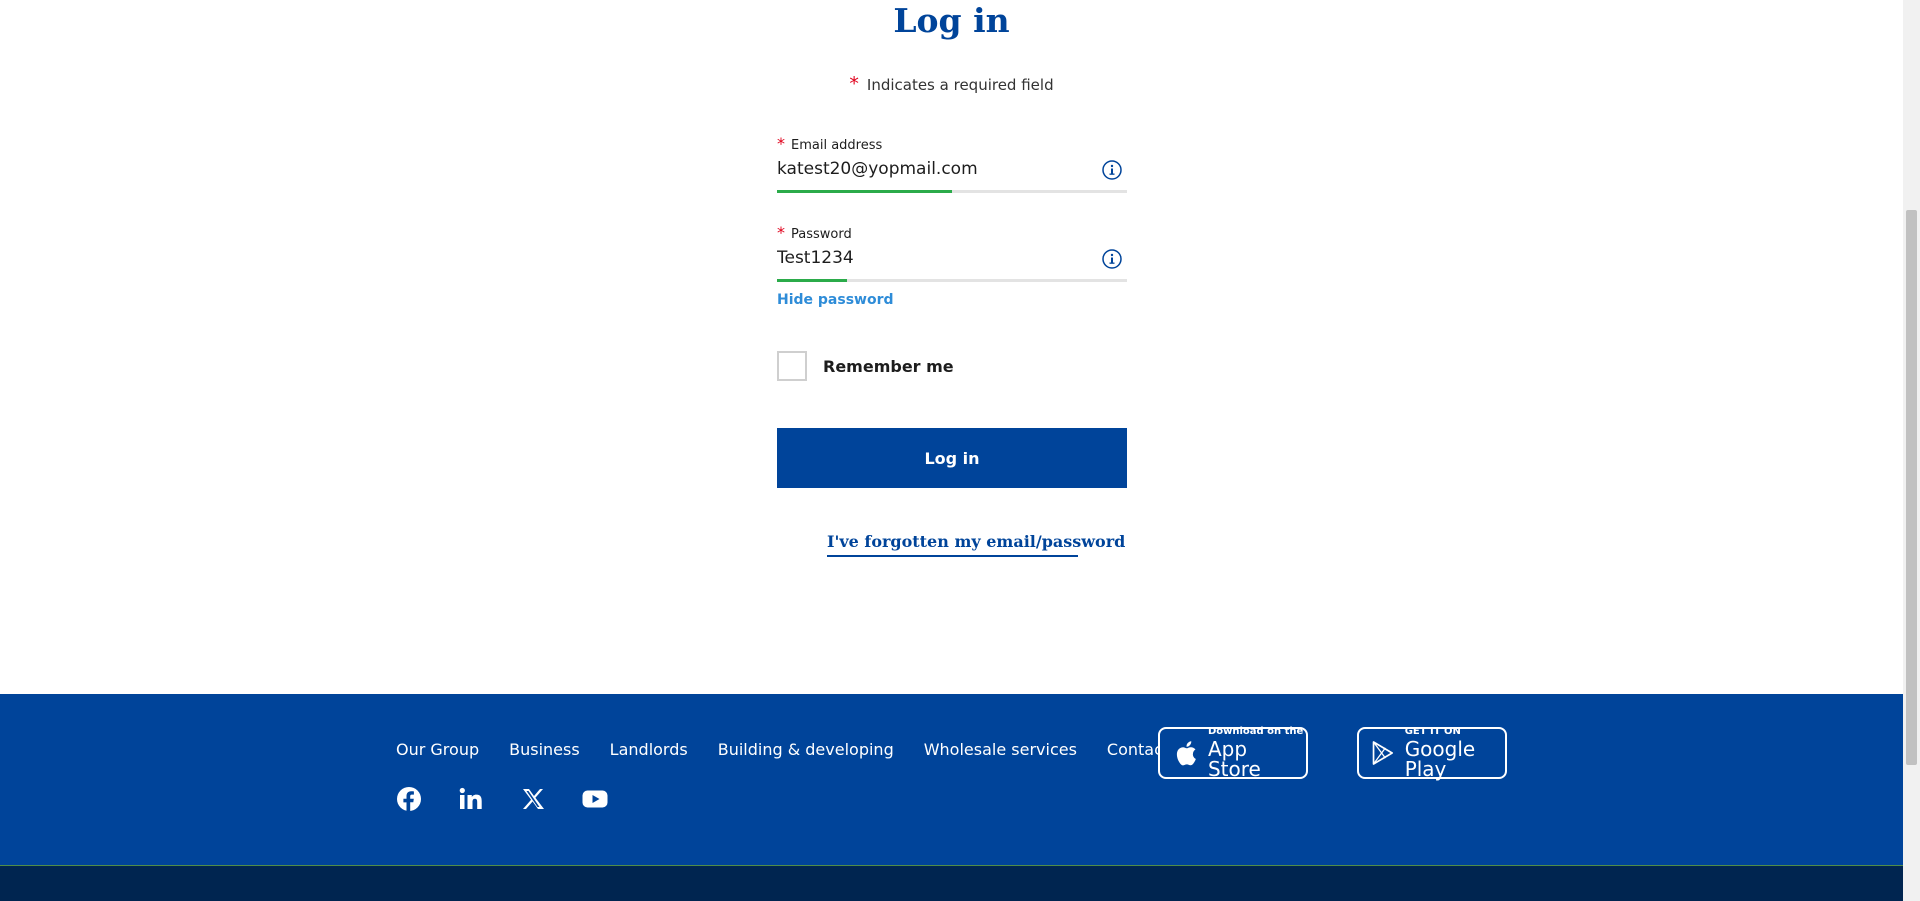 The width and height of the screenshot is (1920, 901). I want to click on google-play-text: GET IT ON Google Play, so click(1454, 753).